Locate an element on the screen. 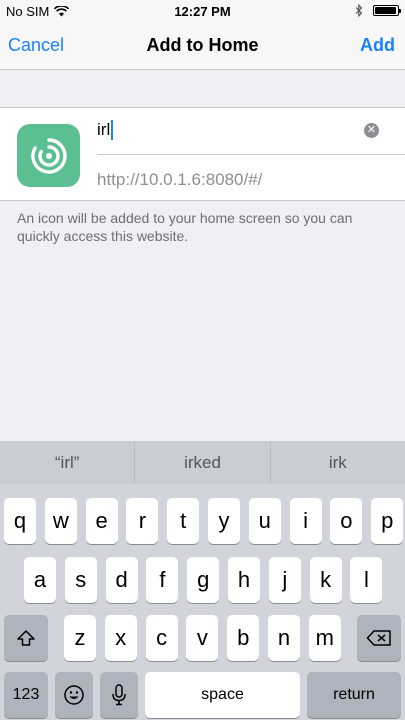 The image size is (405, 720). key-g: g is located at coordinates (203, 580).